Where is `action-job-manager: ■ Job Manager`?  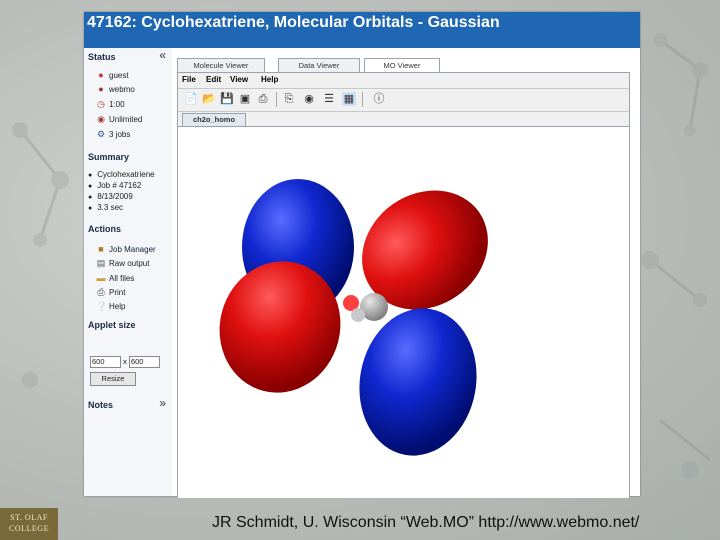 action-job-manager: ■ Job Manager is located at coordinates (125, 249).